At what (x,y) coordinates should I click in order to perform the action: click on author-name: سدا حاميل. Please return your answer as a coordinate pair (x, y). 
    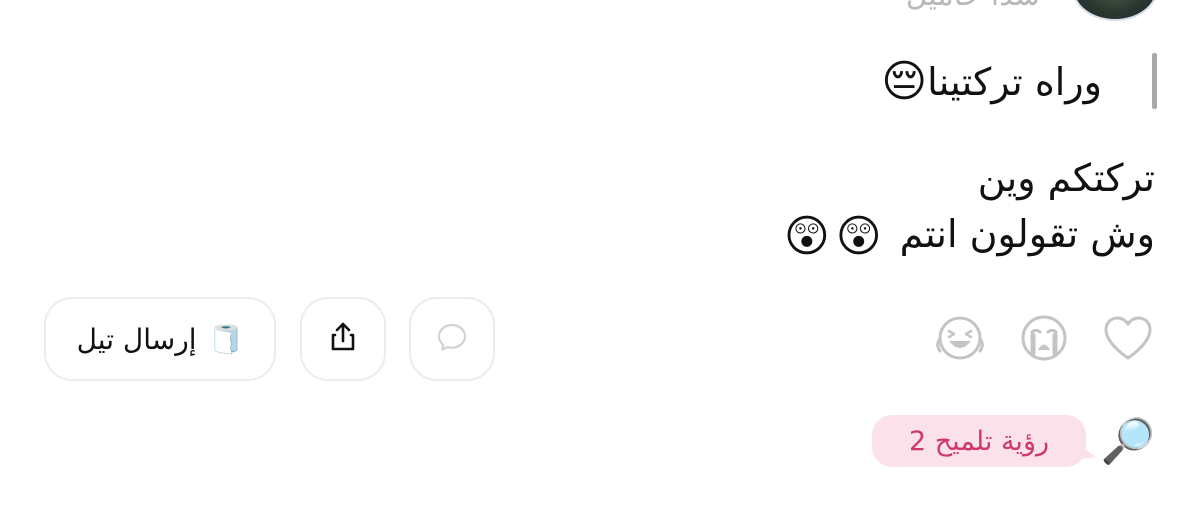
    Looking at the image, I should click on (973, 6).